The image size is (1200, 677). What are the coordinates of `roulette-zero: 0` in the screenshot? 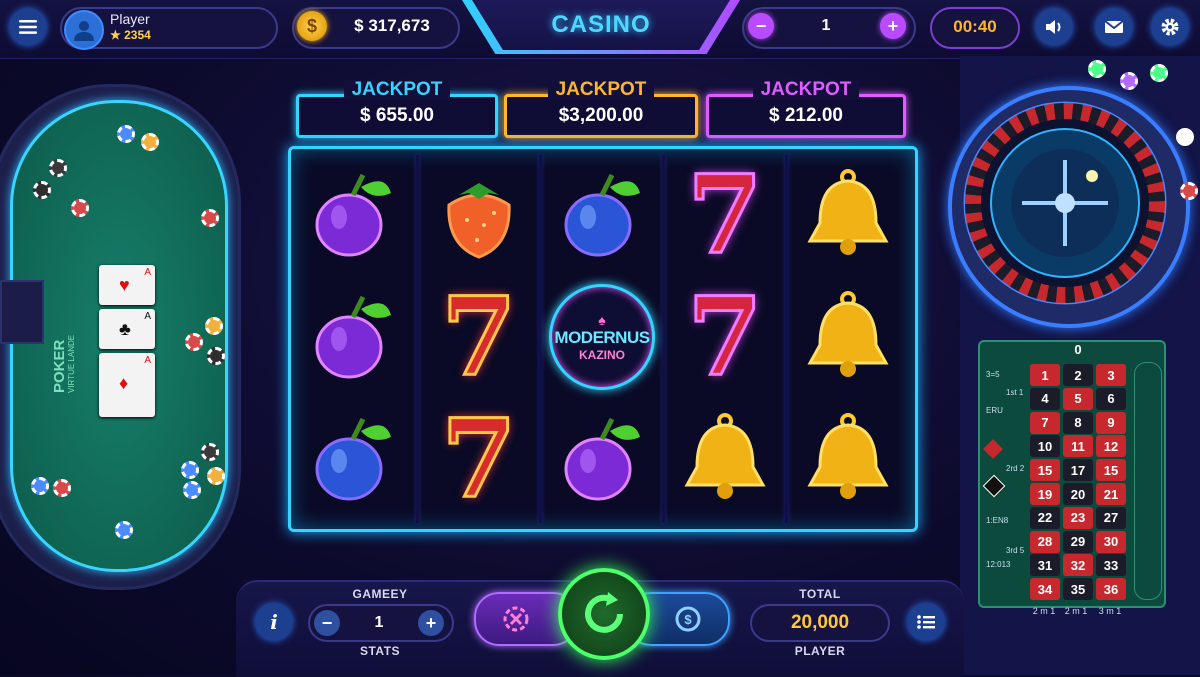 It's located at (1078, 351).